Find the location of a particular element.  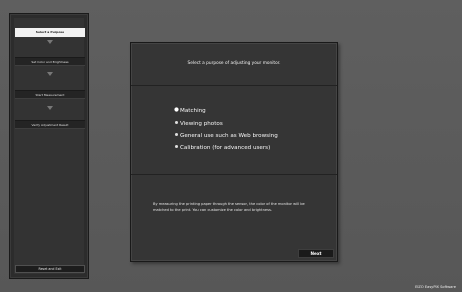

step-start-measurement: Start Measurement is located at coordinates (50, 94).